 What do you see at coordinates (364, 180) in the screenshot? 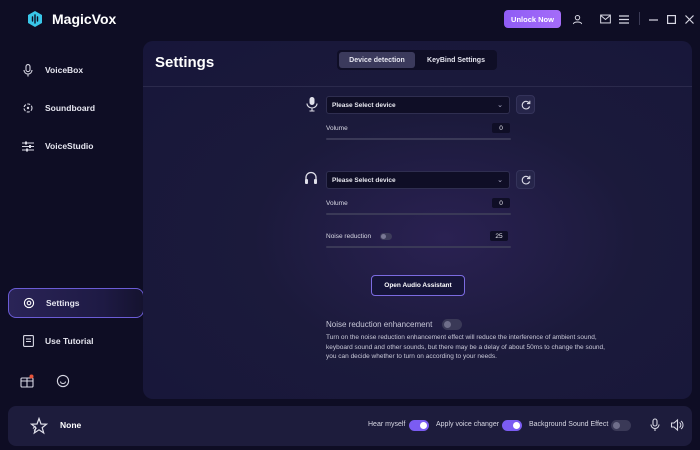
I see `output-device-placeholder: Please Select device` at bounding box center [364, 180].